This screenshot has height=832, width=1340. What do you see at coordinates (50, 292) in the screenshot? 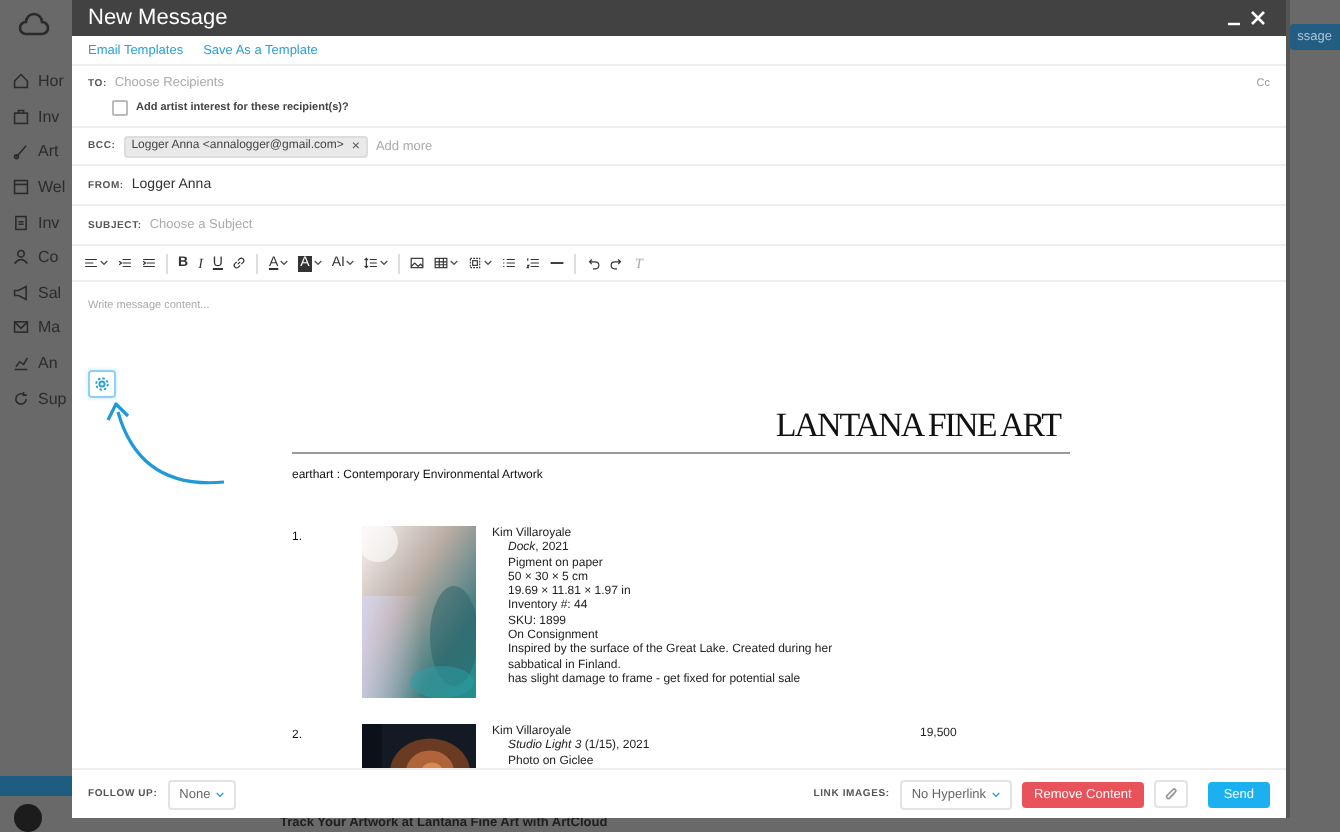
I see `nav-label: Sal` at bounding box center [50, 292].